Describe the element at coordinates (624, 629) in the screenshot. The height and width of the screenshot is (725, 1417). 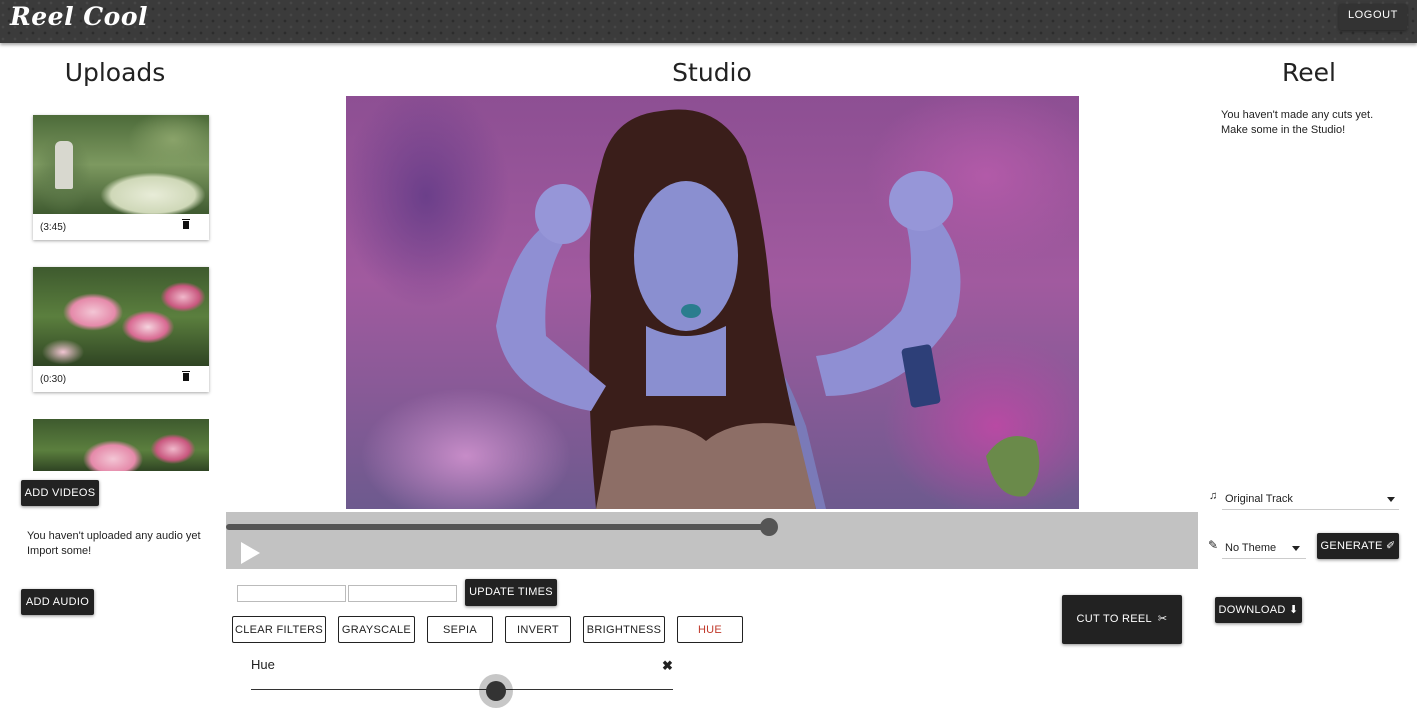
I see `brightness-filter-button: BRIGHTNESS` at that location.